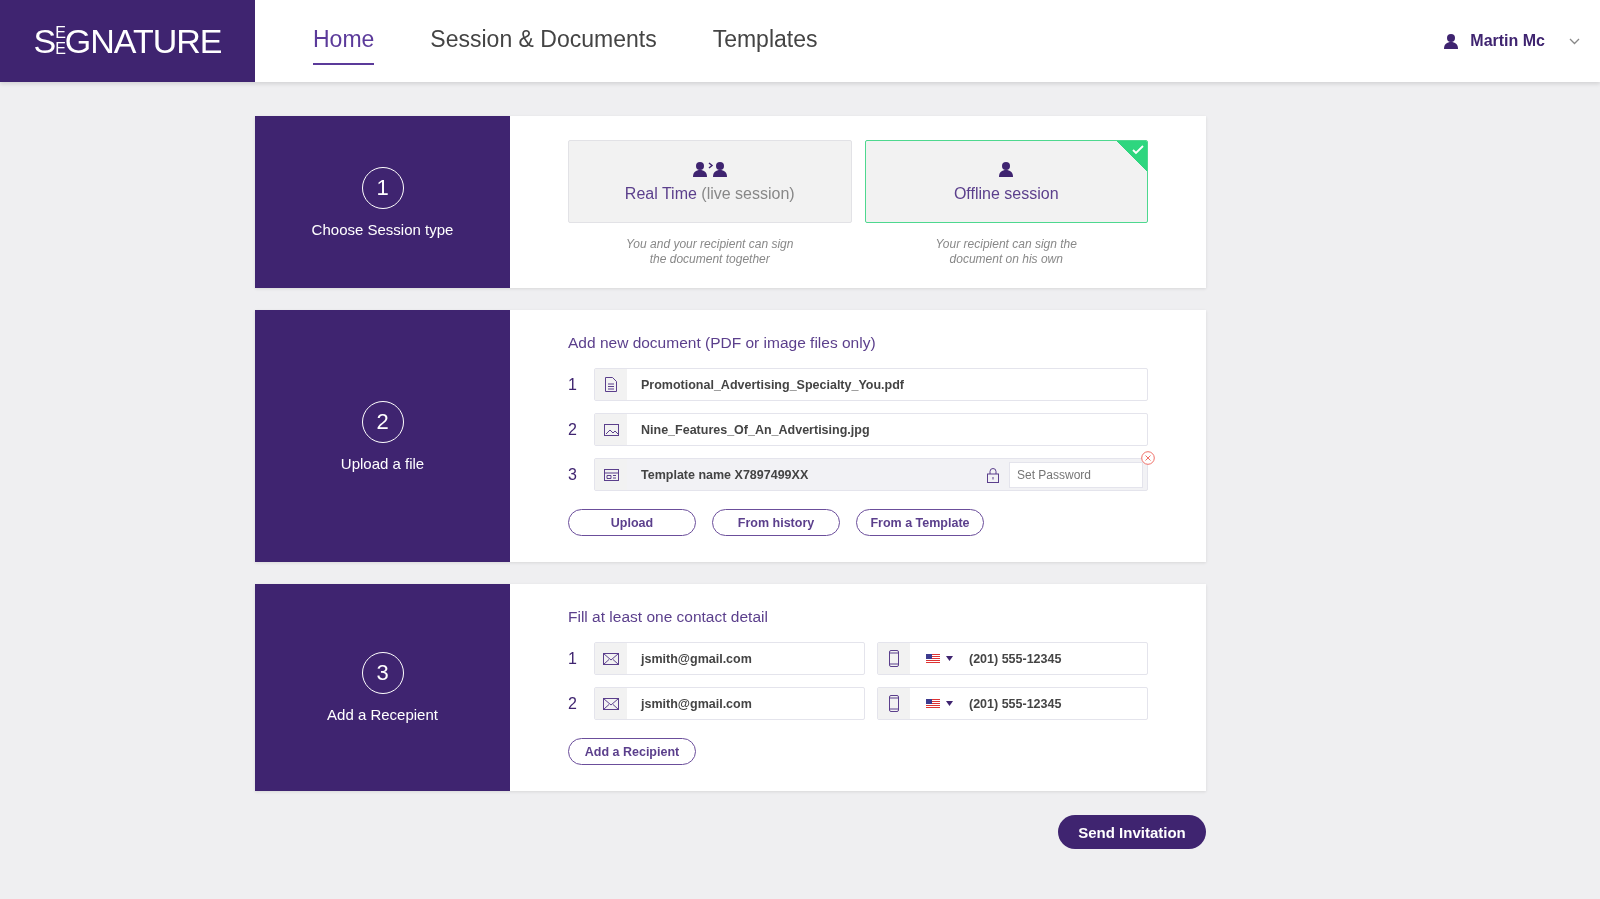 Image resolution: width=1600 pixels, height=899 pixels. What do you see at coordinates (709, 168) in the screenshot?
I see `two-people-icon` at bounding box center [709, 168].